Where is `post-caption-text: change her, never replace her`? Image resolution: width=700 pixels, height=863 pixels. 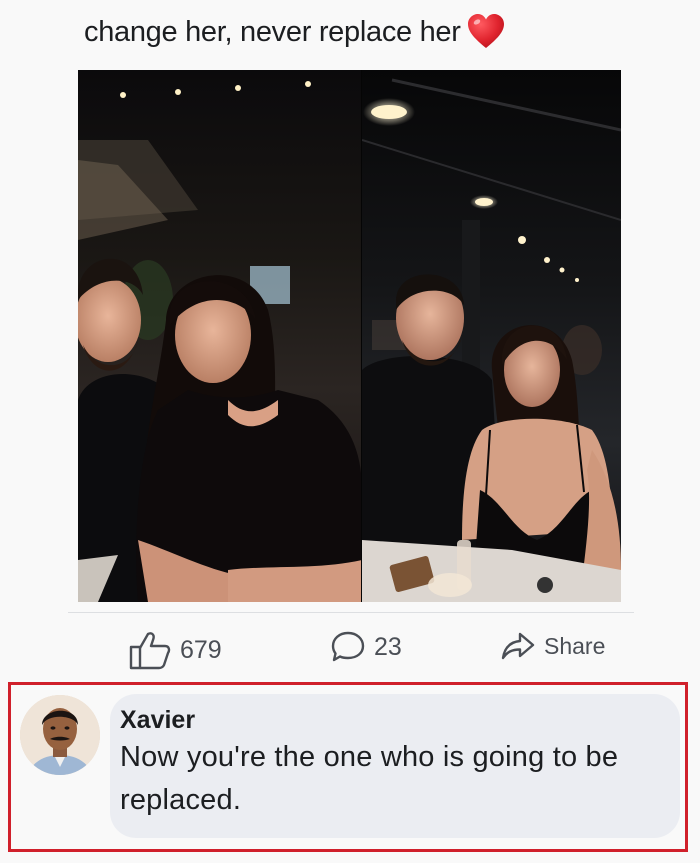 post-caption-text: change her, never replace her is located at coordinates (272, 31).